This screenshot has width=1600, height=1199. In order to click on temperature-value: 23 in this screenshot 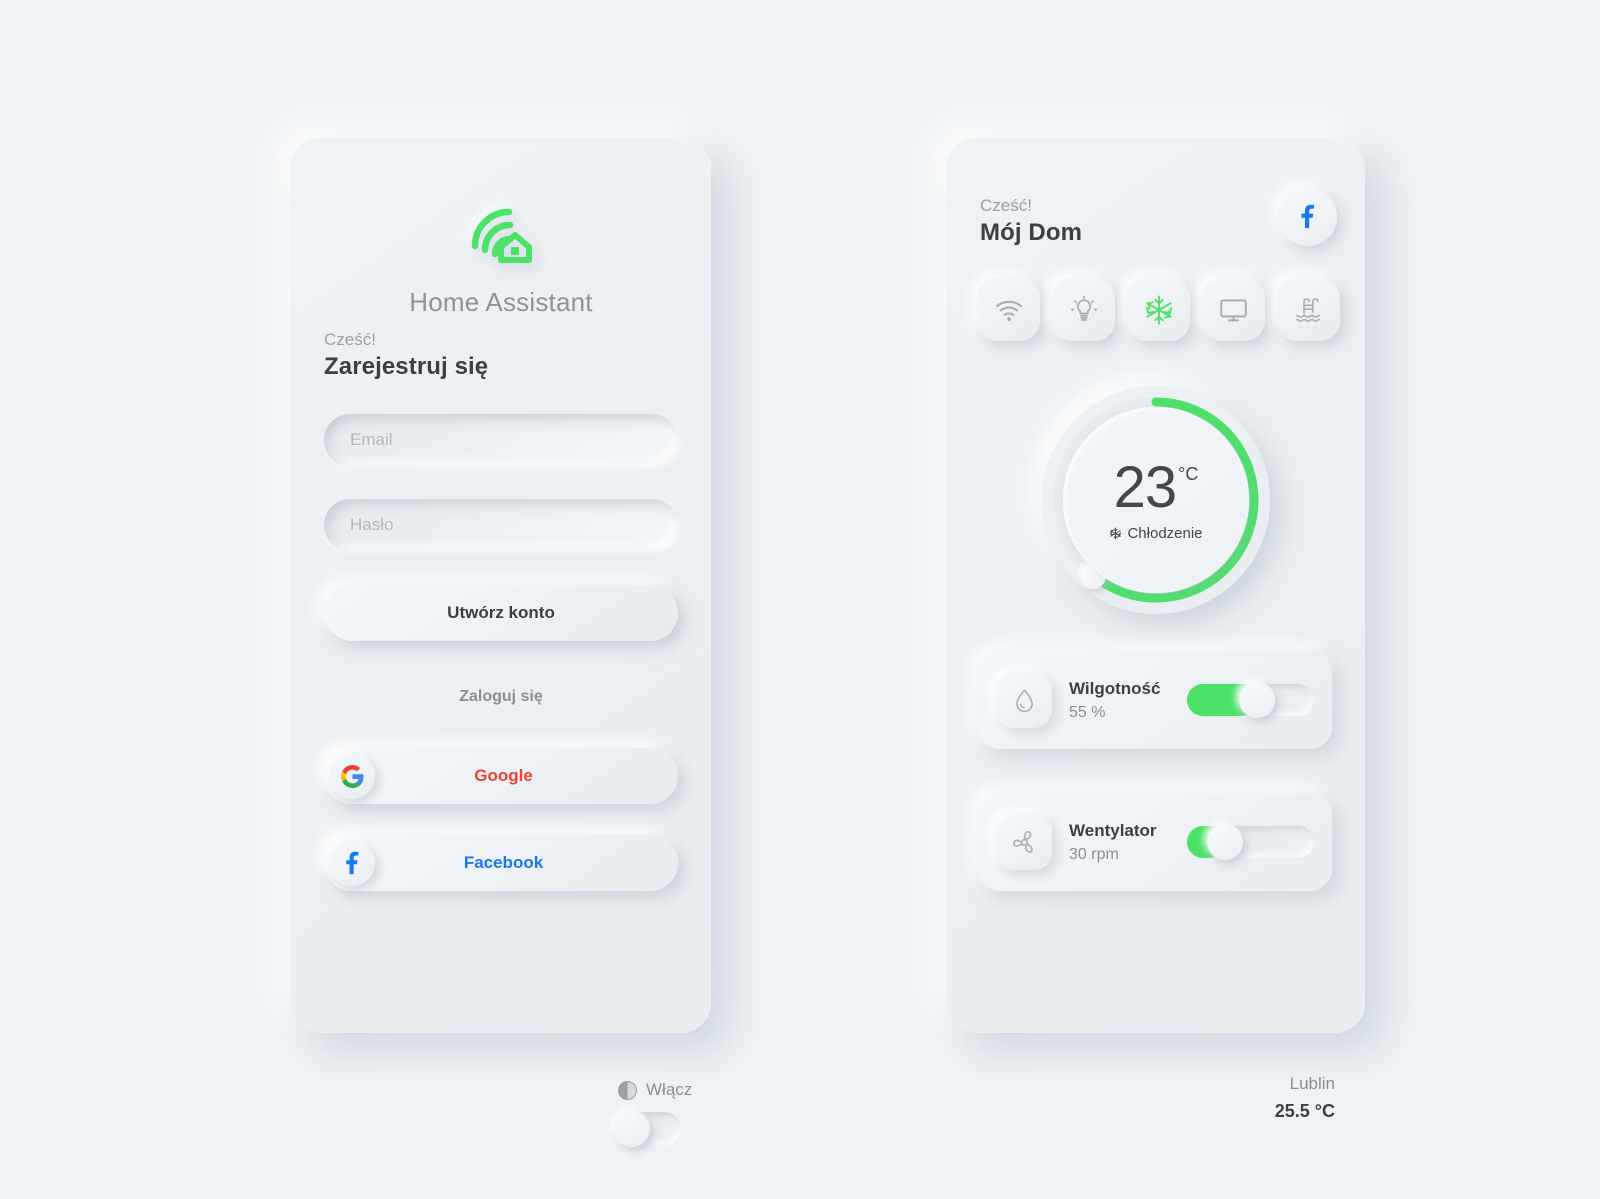, I will do `click(1145, 487)`.